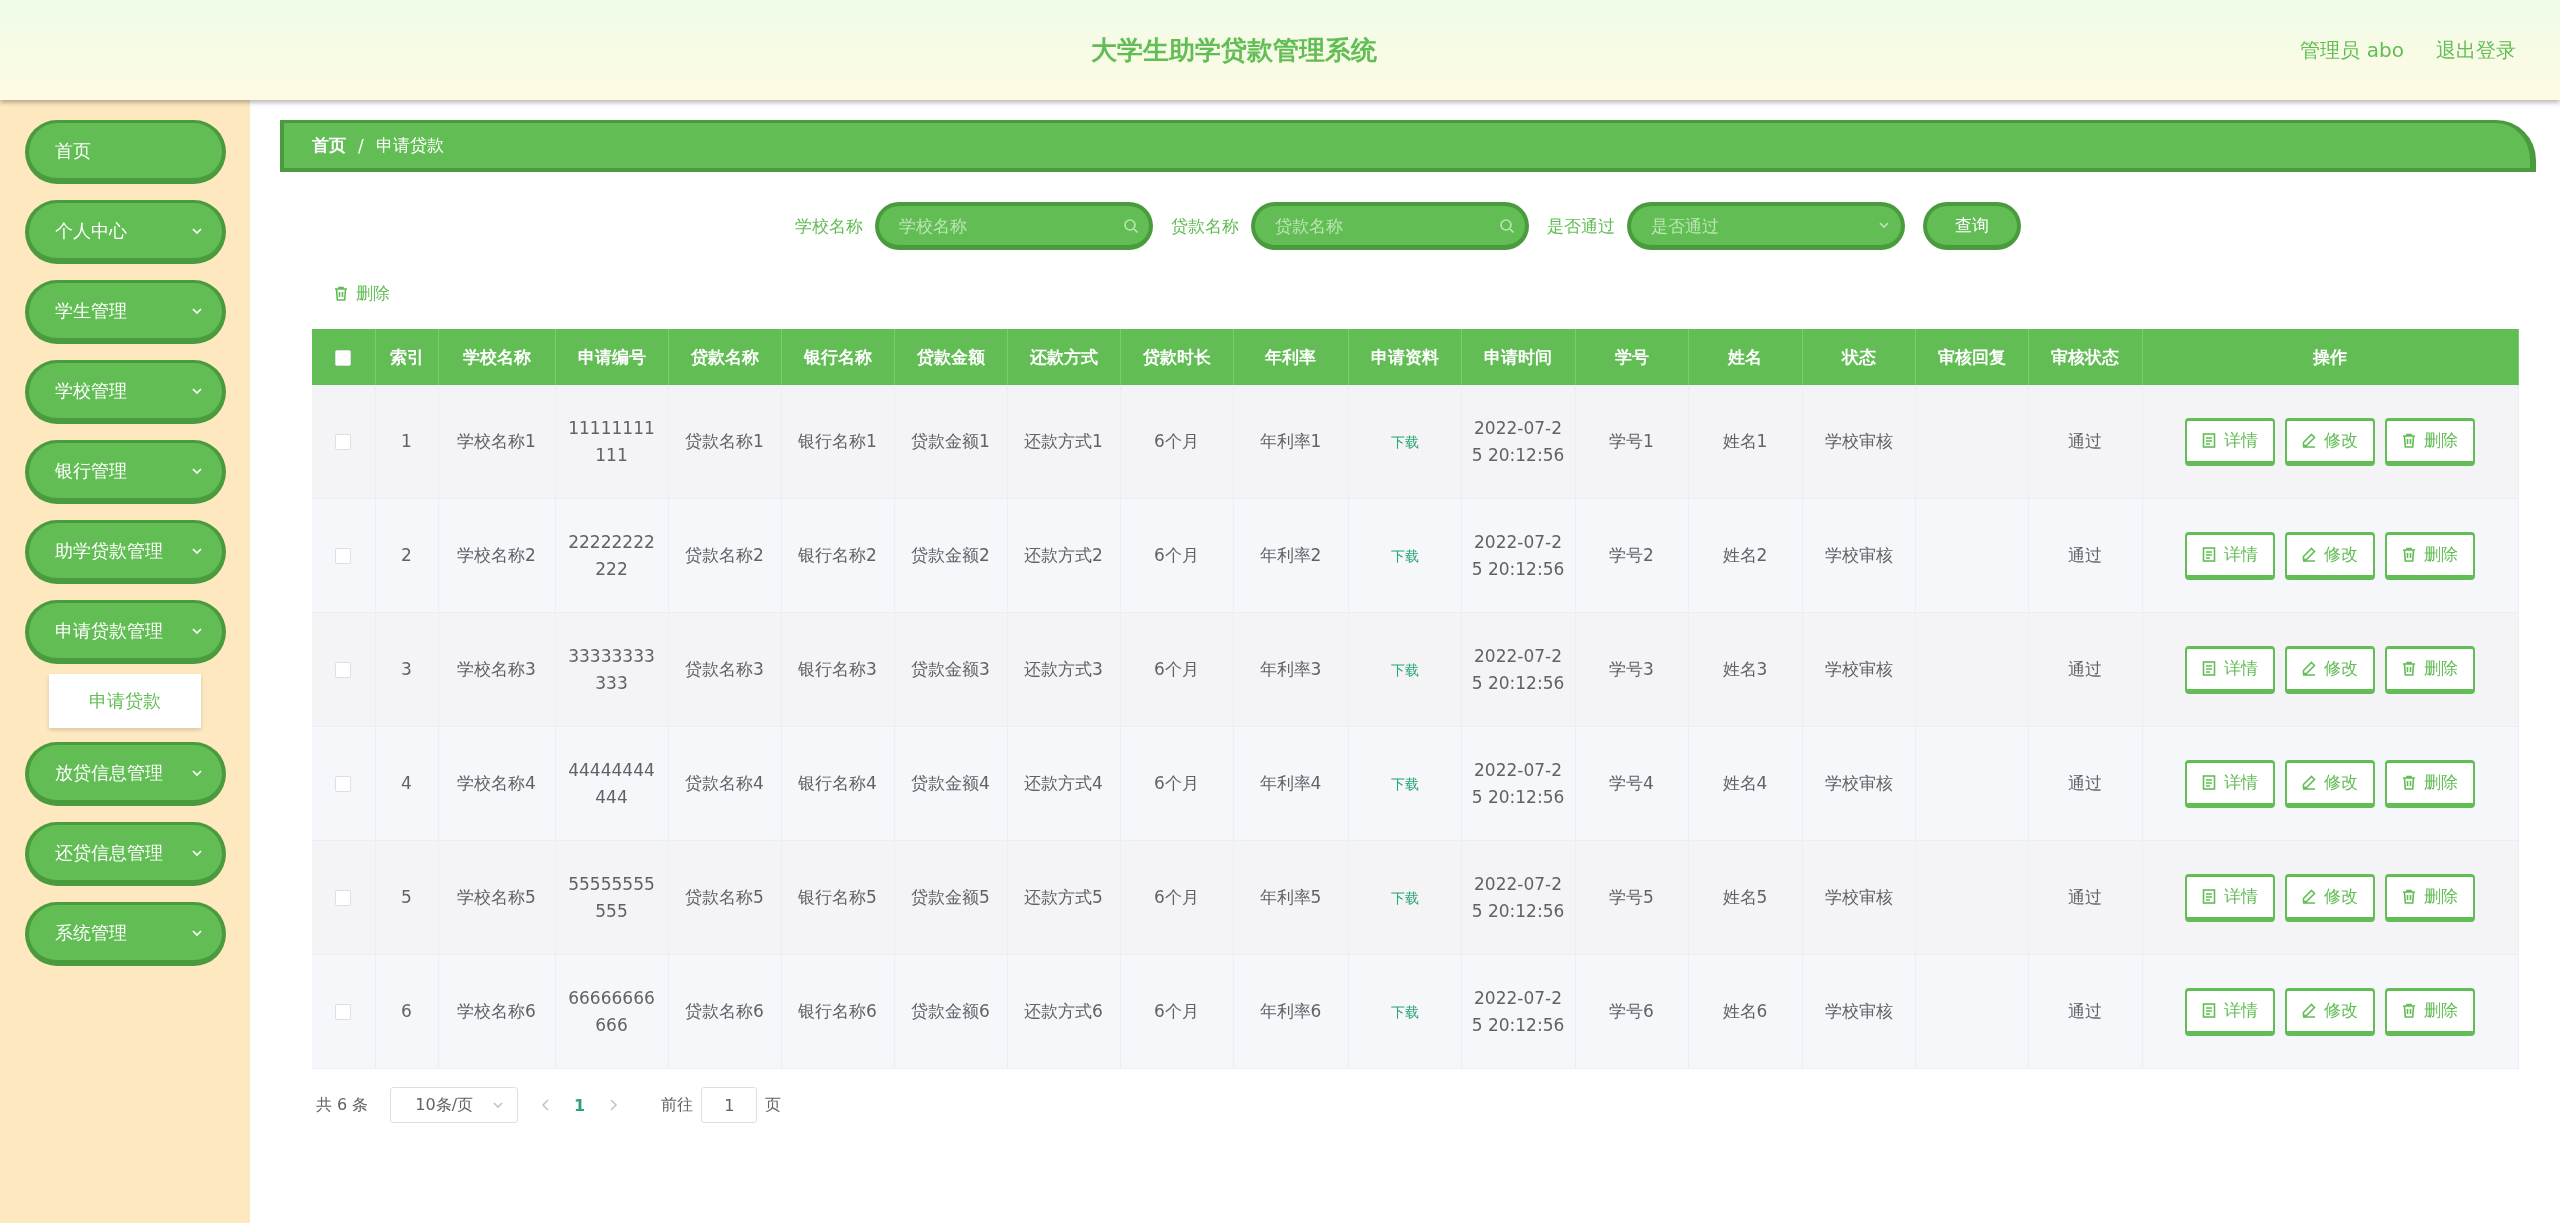  What do you see at coordinates (2085, 357) in the screenshot?
I see `column-header: 审核状态` at bounding box center [2085, 357].